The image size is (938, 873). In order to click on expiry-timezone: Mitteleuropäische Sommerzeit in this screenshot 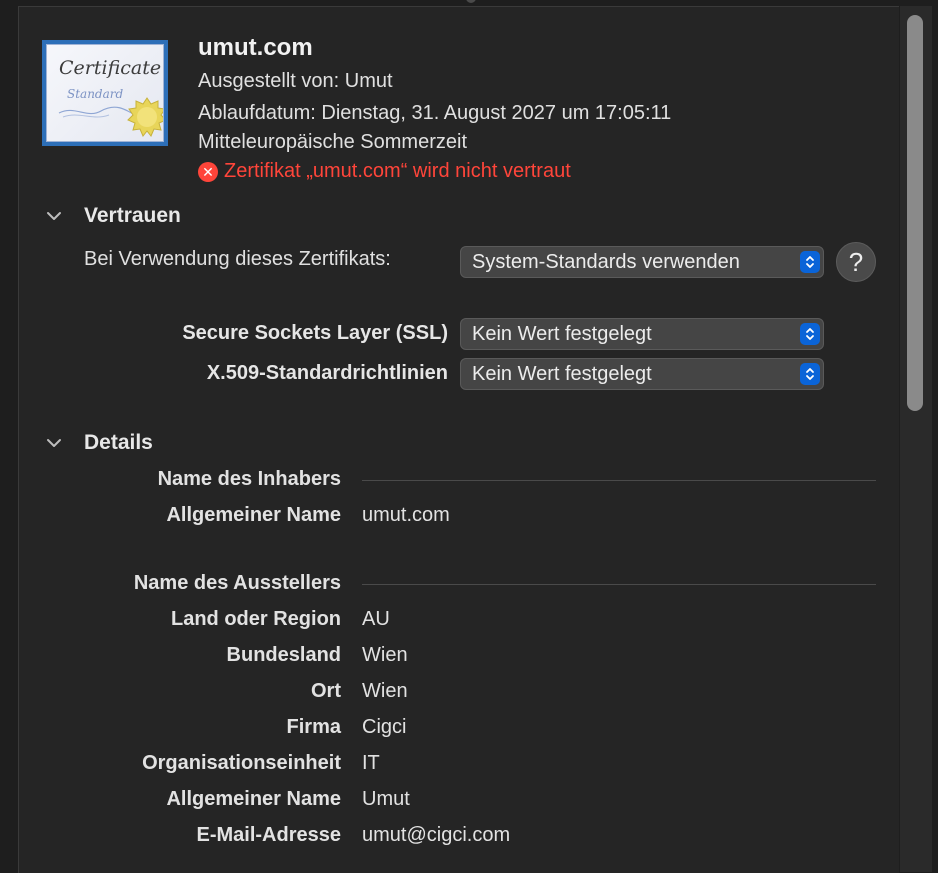, I will do `click(332, 142)`.